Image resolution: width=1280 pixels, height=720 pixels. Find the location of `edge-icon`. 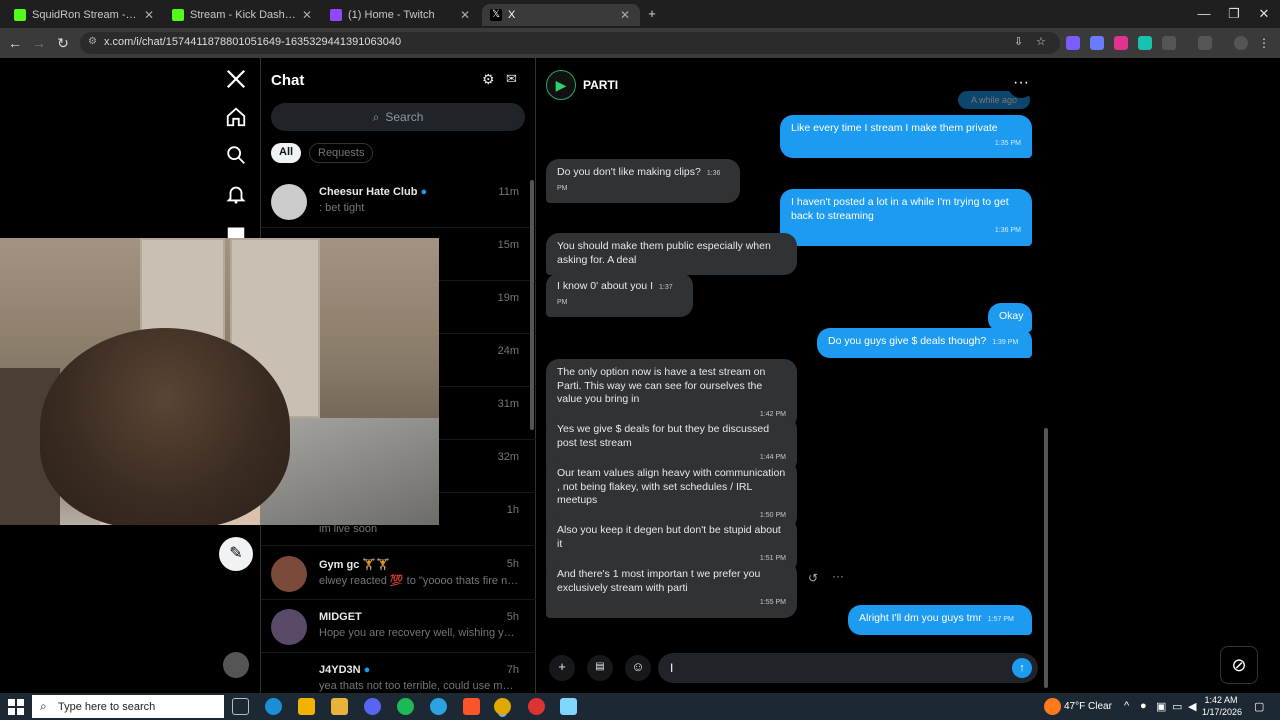

edge-icon is located at coordinates (273, 706).